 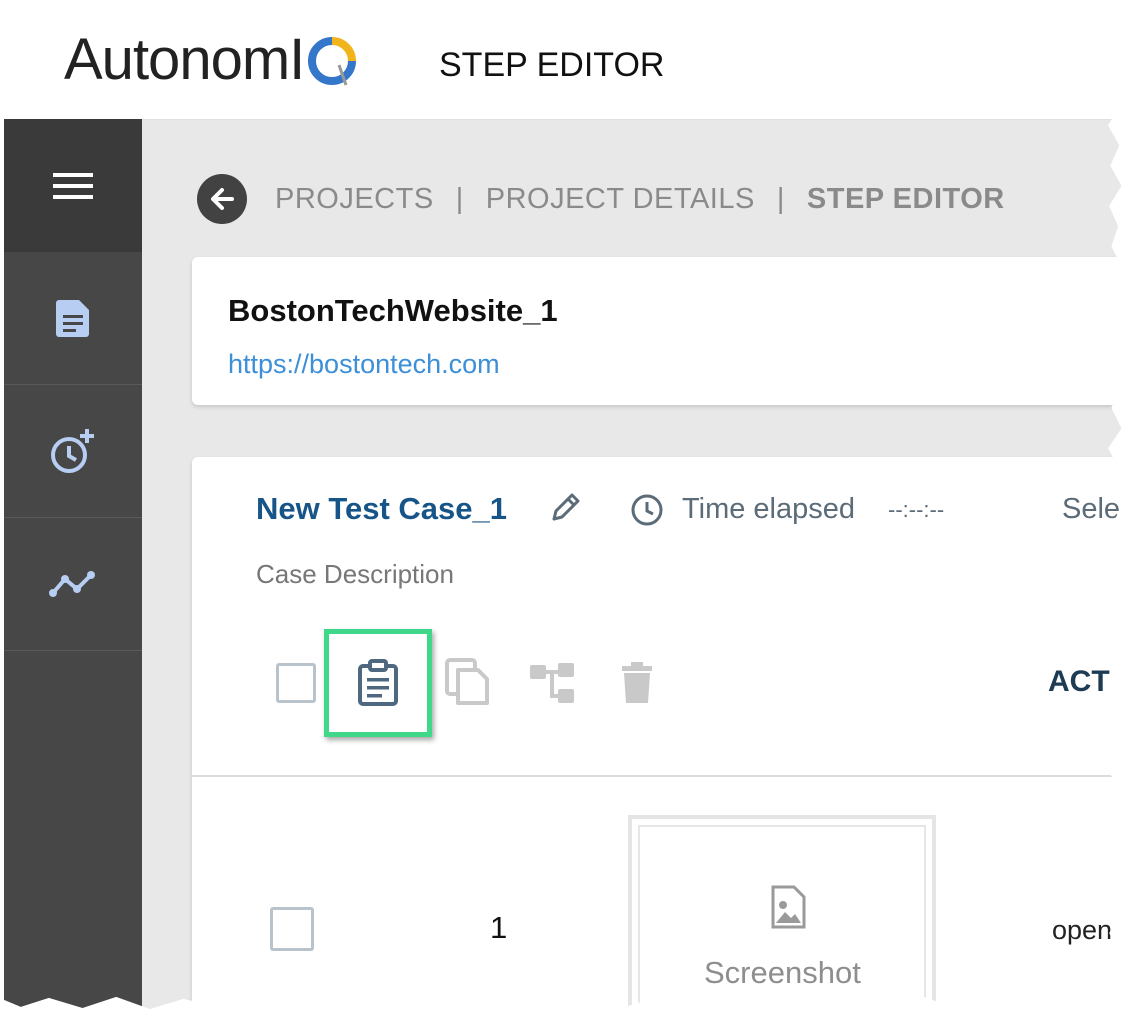 I want to click on document-icon, so click(x=72, y=318).